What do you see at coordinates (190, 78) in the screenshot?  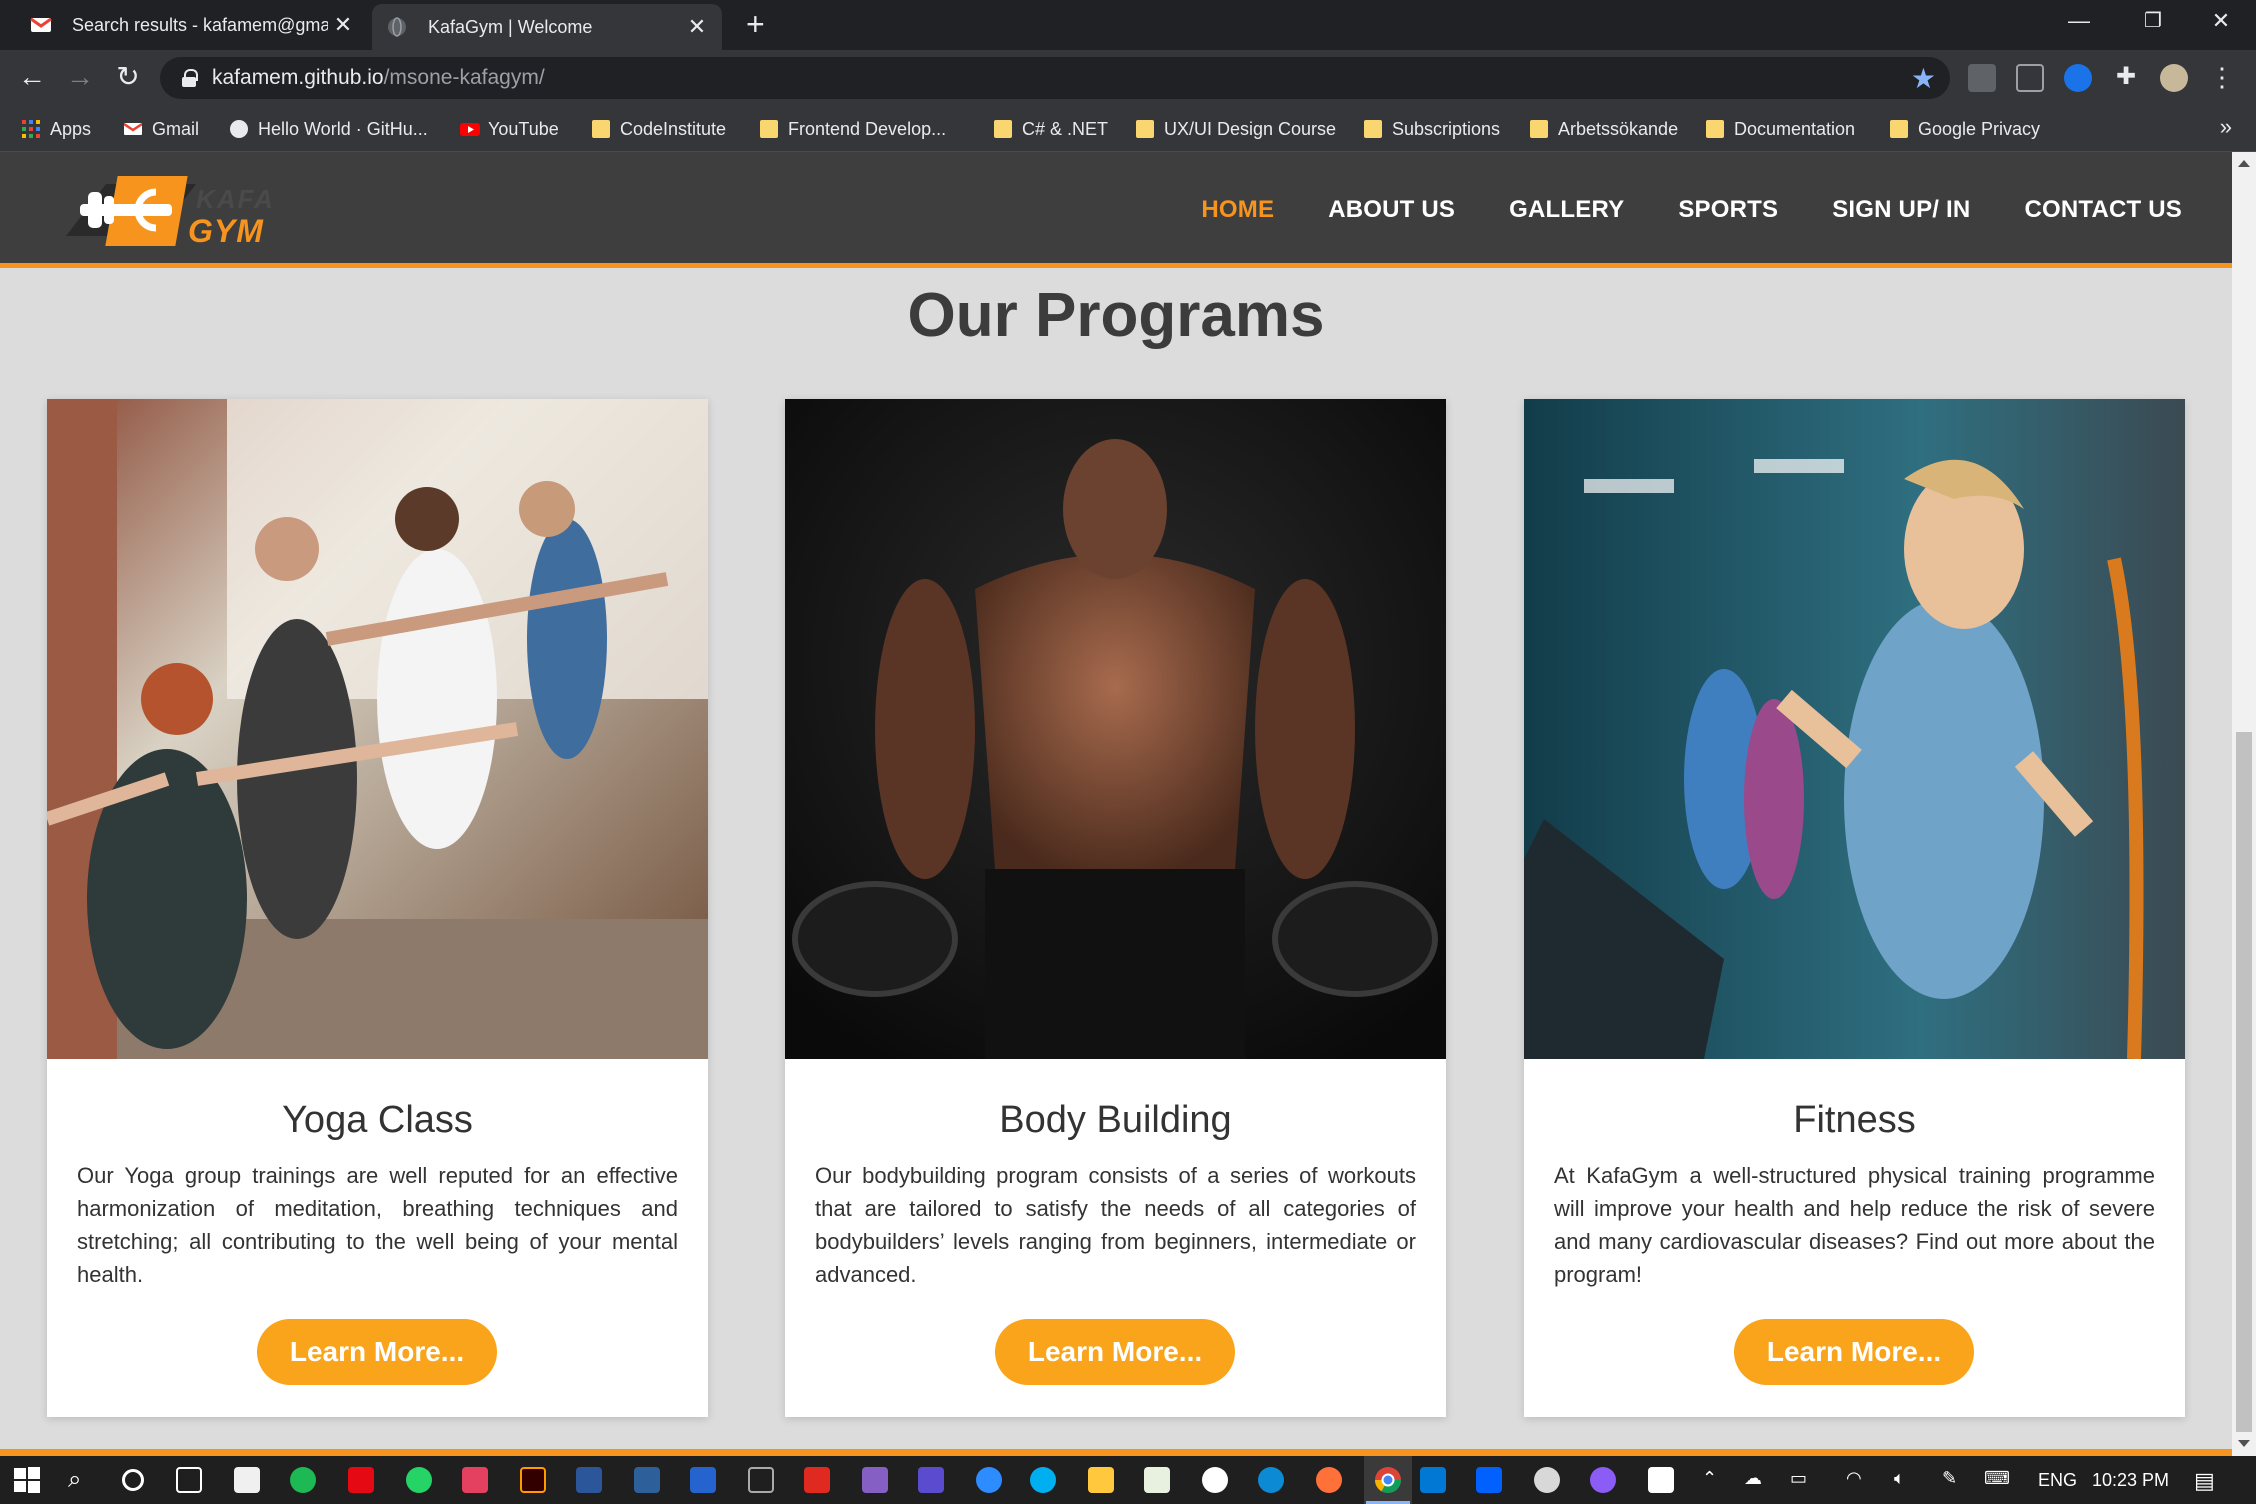 I see `lock-icon` at bounding box center [190, 78].